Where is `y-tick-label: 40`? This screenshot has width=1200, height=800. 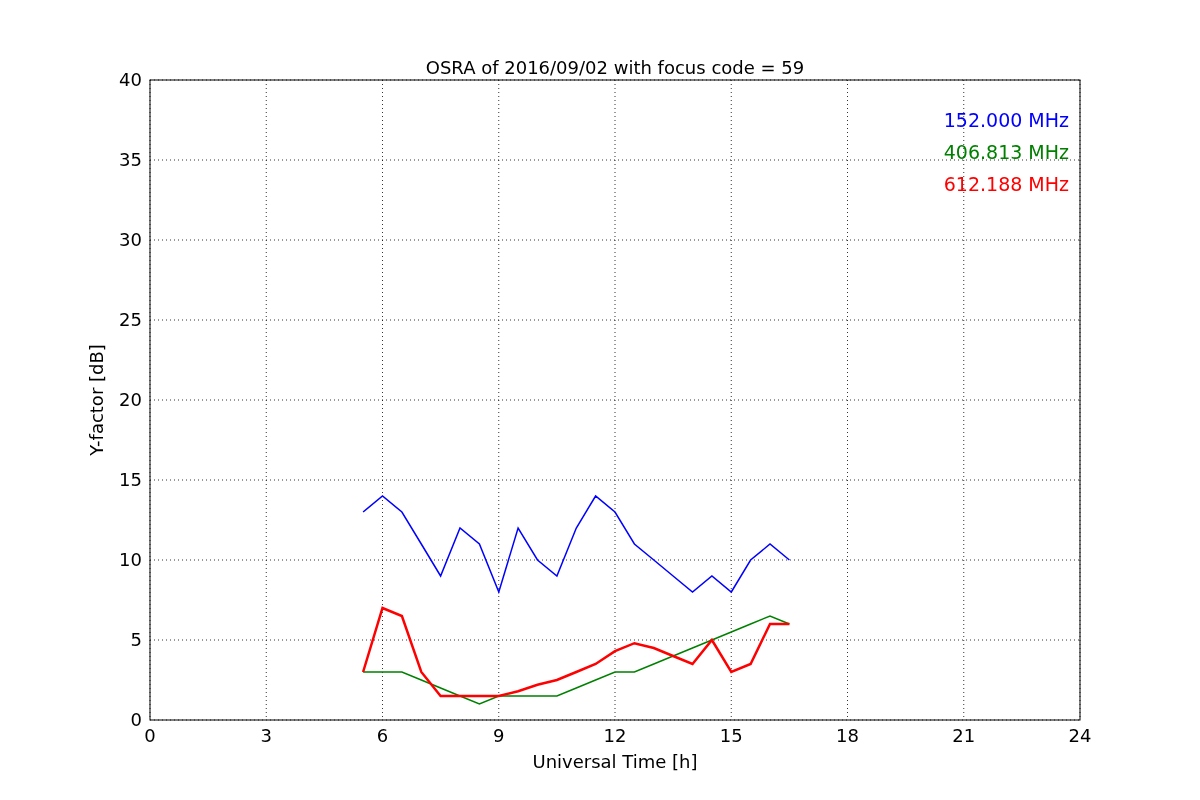 y-tick-label: 40 is located at coordinates (130, 79).